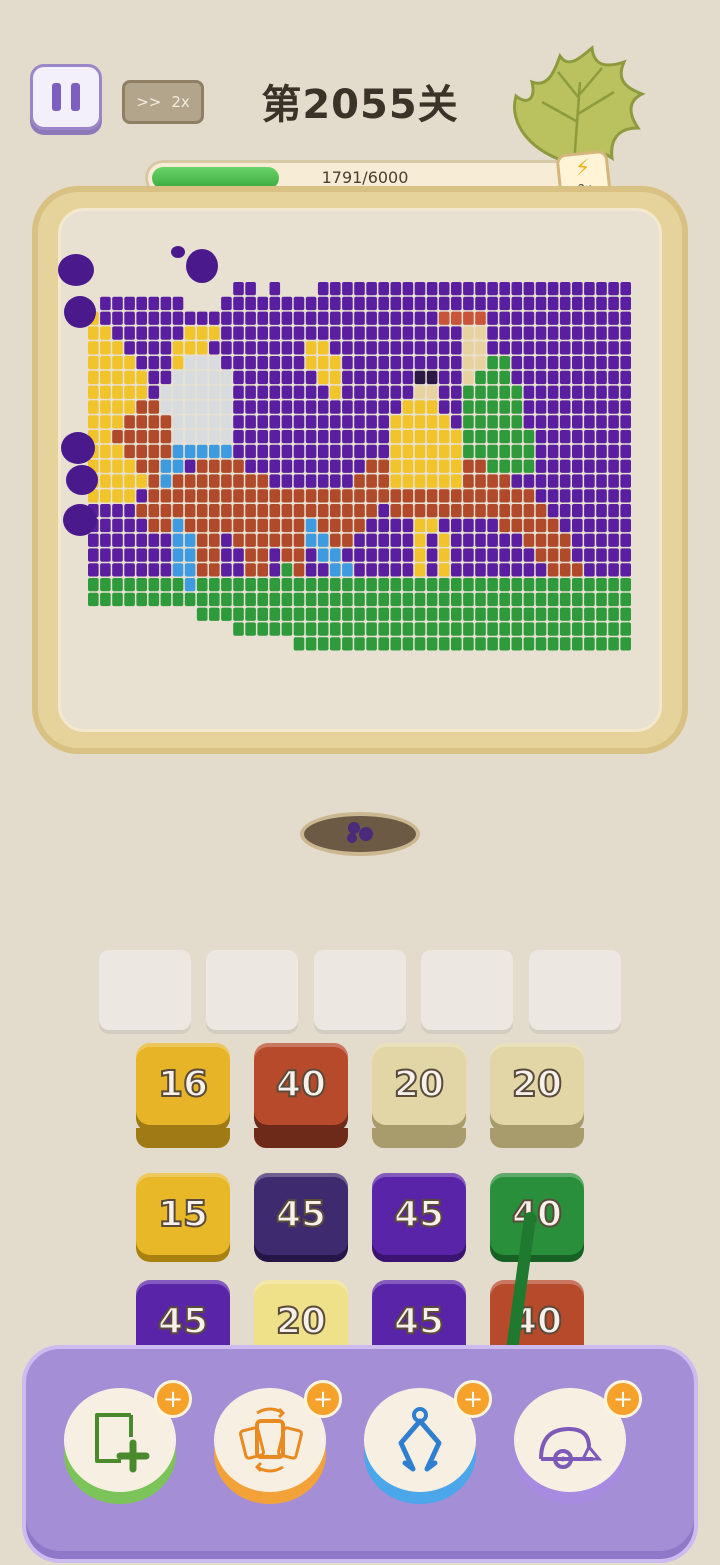 The image size is (720, 1565). What do you see at coordinates (575, 990) in the screenshot?
I see `empty-slot` at bounding box center [575, 990].